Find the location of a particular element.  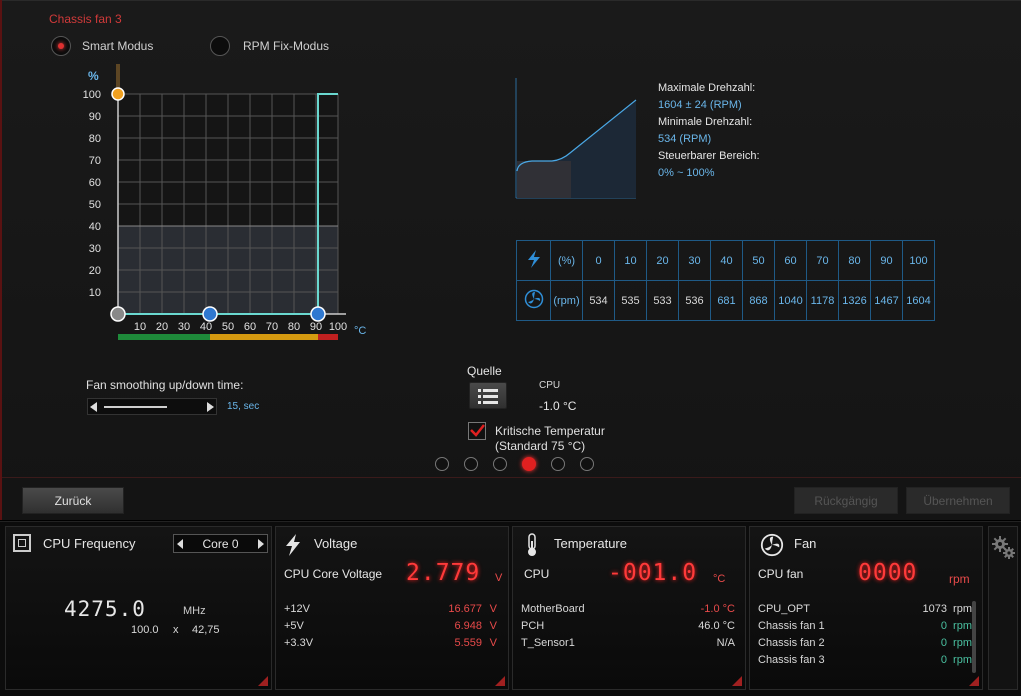

rpm-cell: 1326 is located at coordinates (854, 300).